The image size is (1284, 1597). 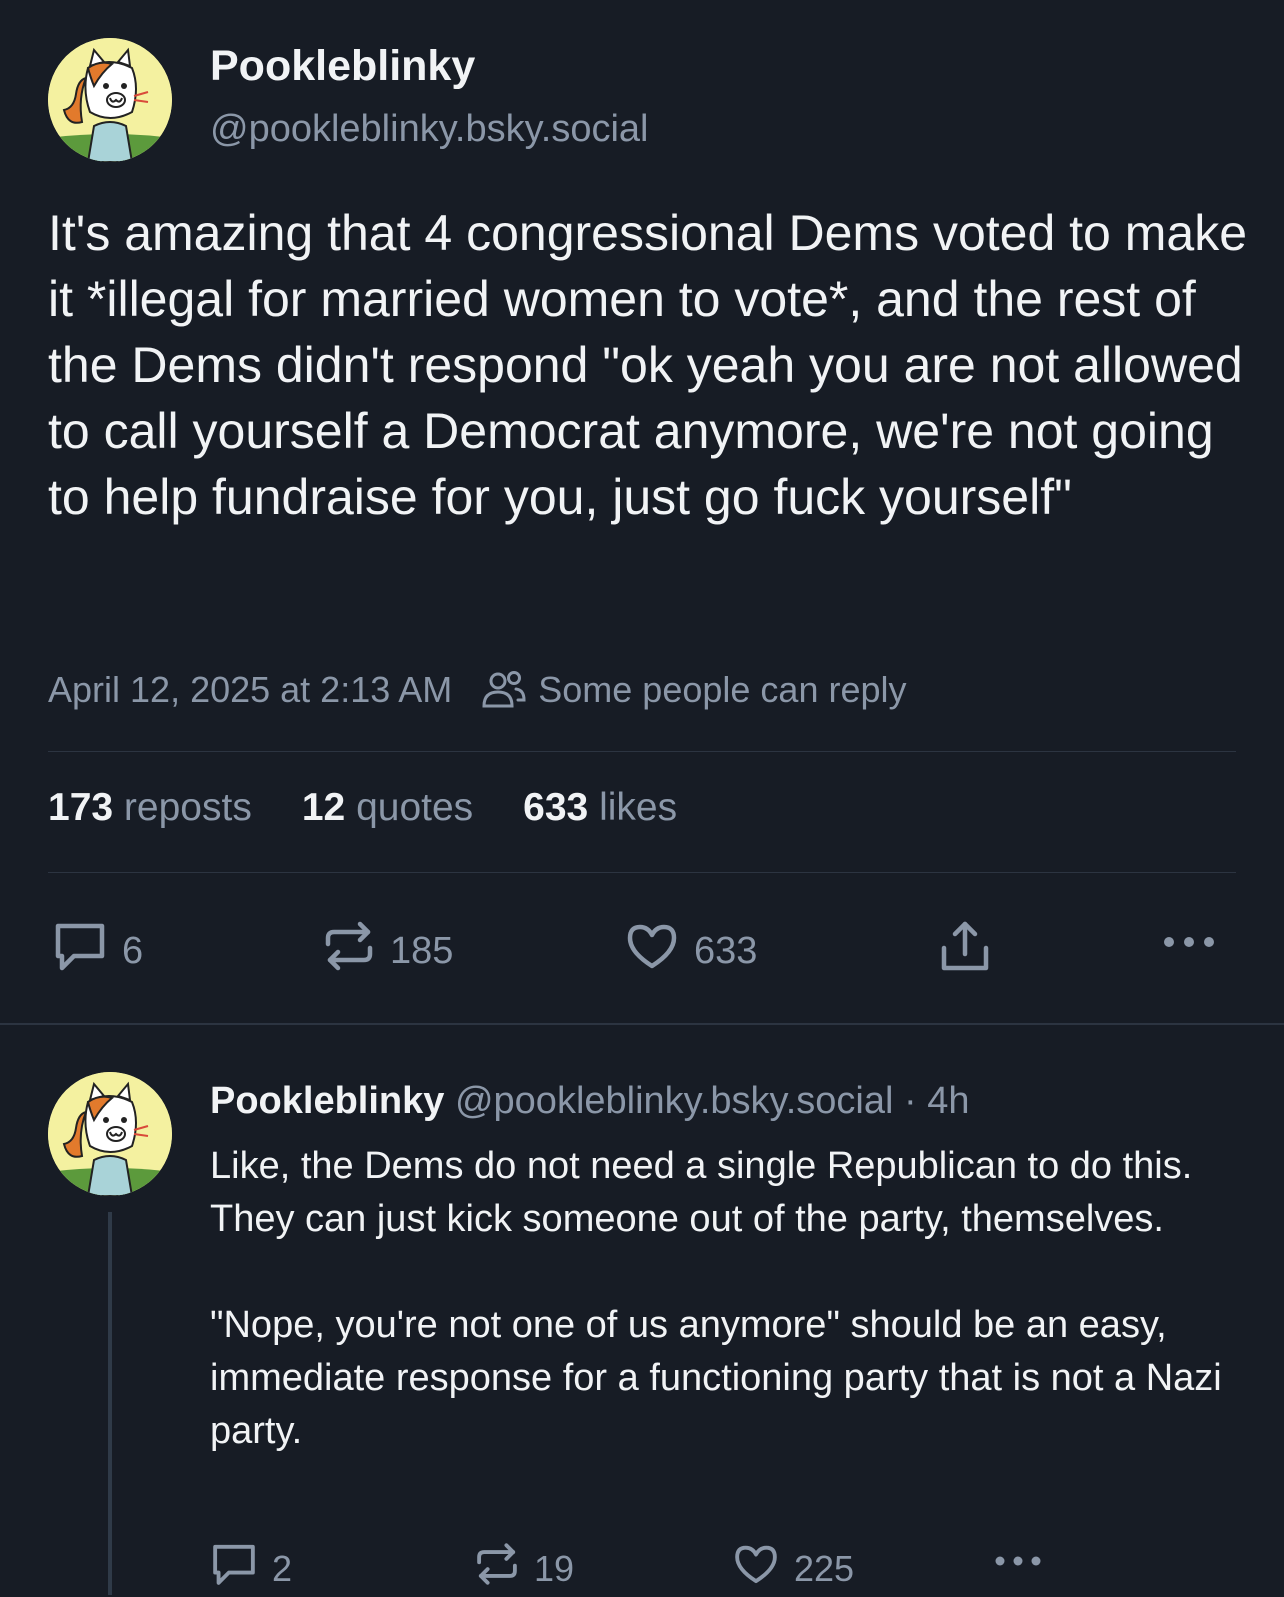 I want to click on engagement-stats: 173 reposts 12 quotes 633 likes, so click(x=387, y=808).